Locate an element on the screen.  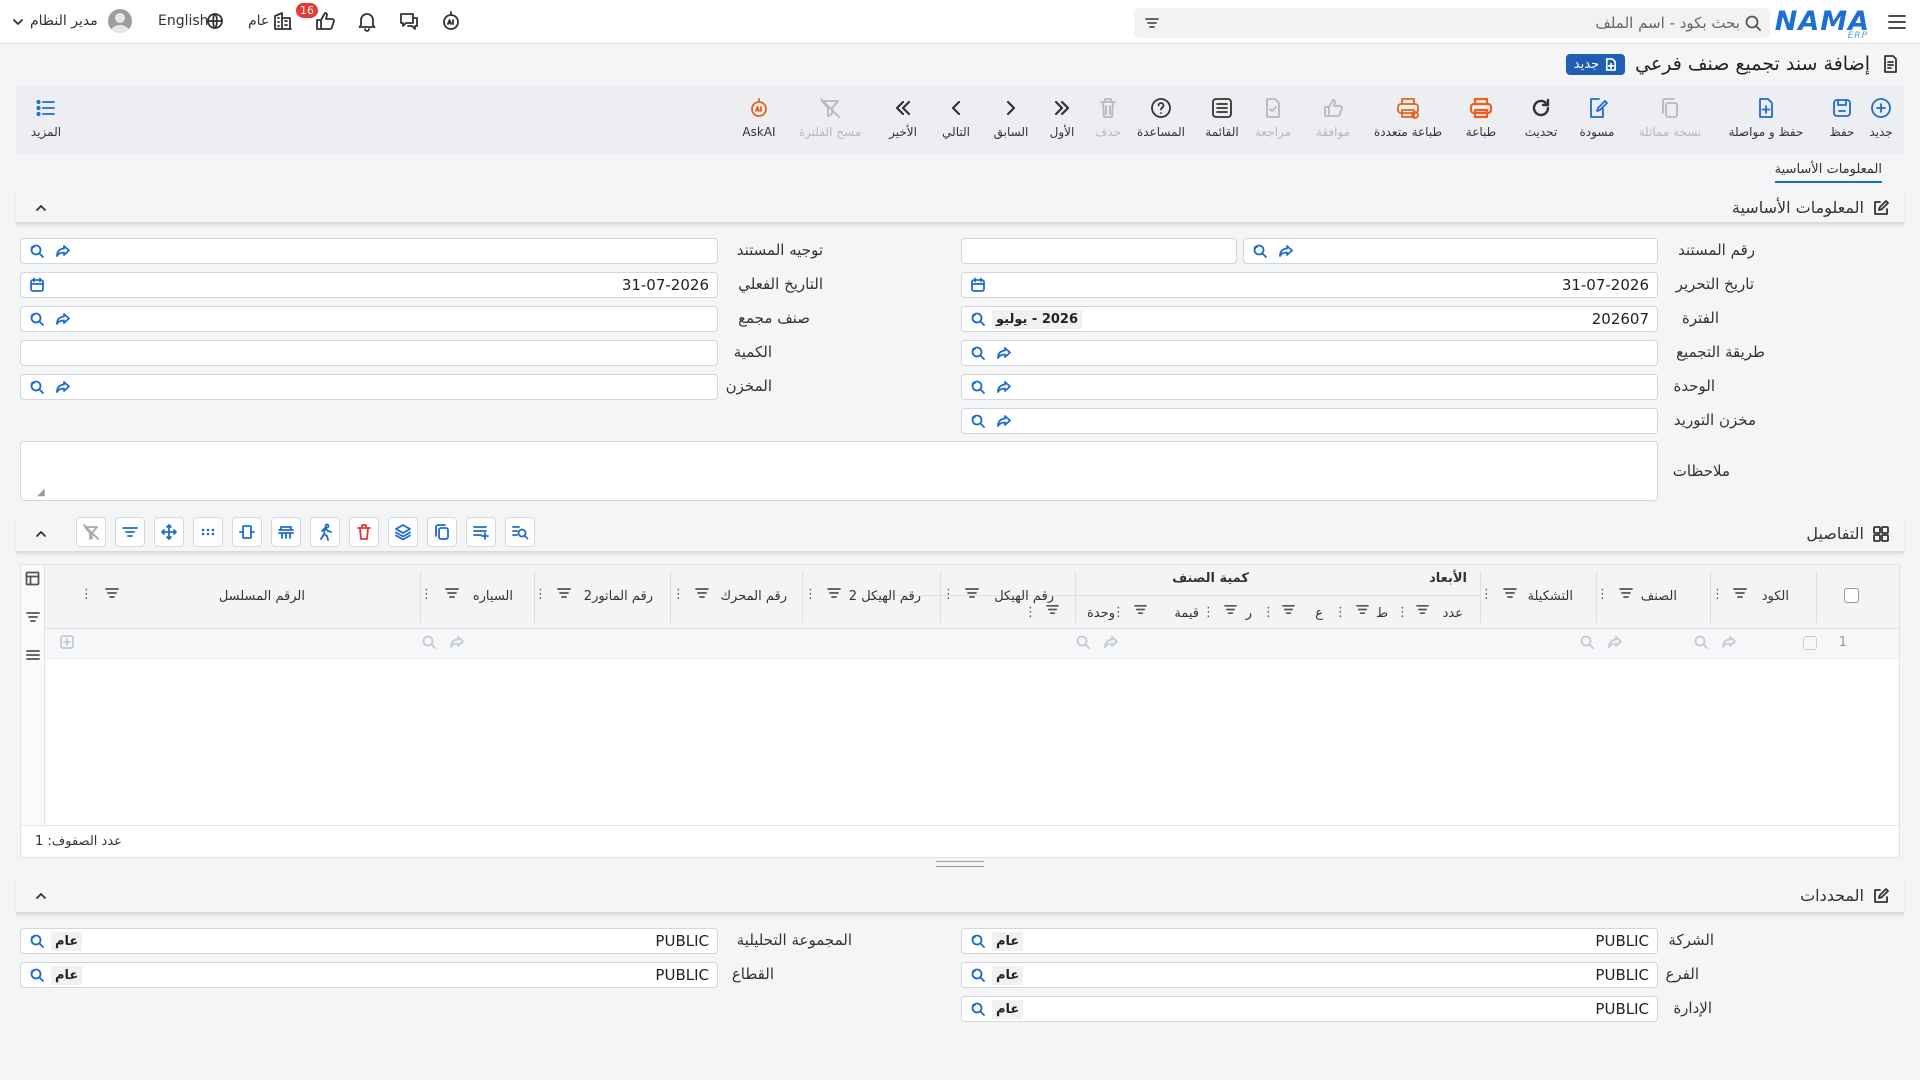
grid-filter-button is located at coordinates (130, 532).